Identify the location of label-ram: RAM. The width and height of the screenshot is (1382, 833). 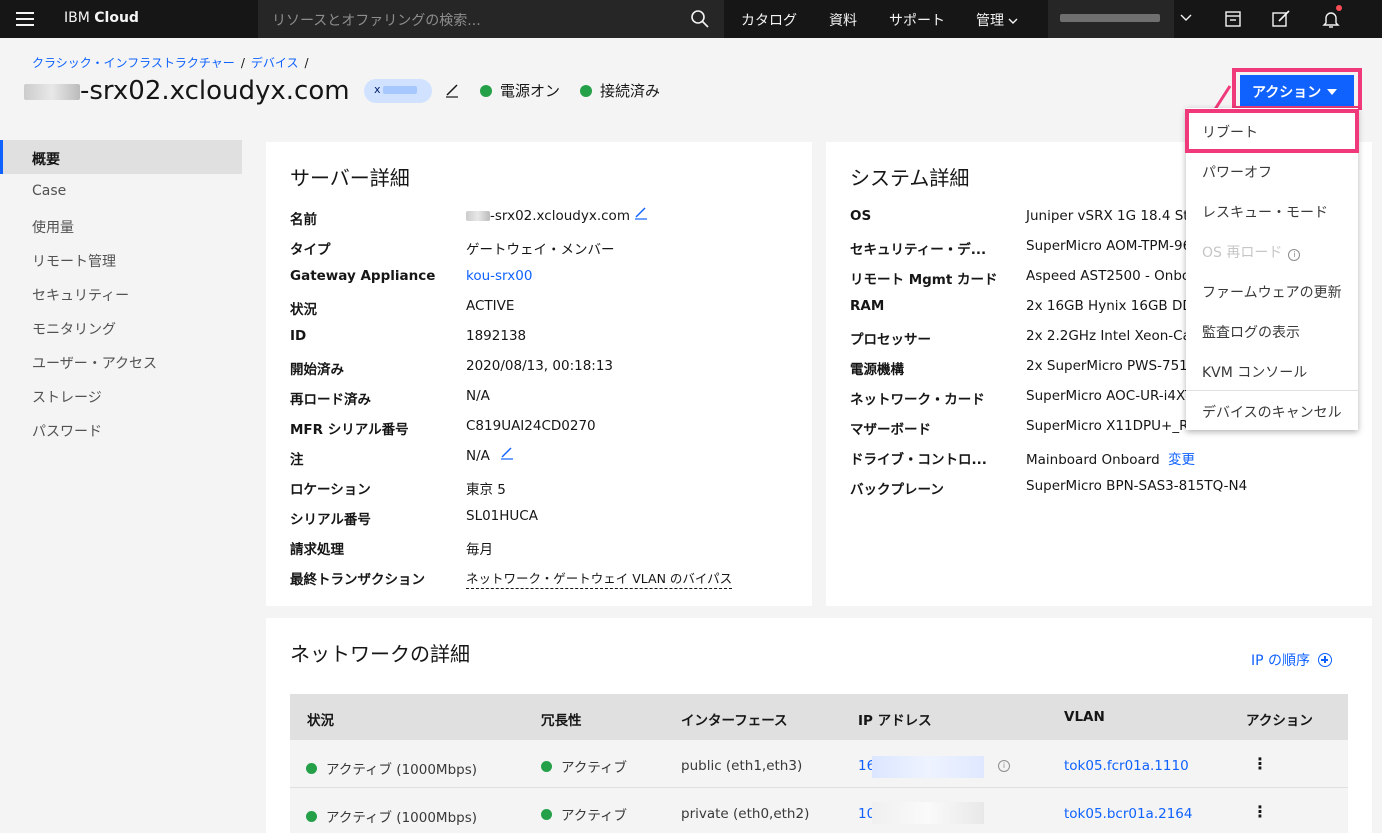
(867, 306).